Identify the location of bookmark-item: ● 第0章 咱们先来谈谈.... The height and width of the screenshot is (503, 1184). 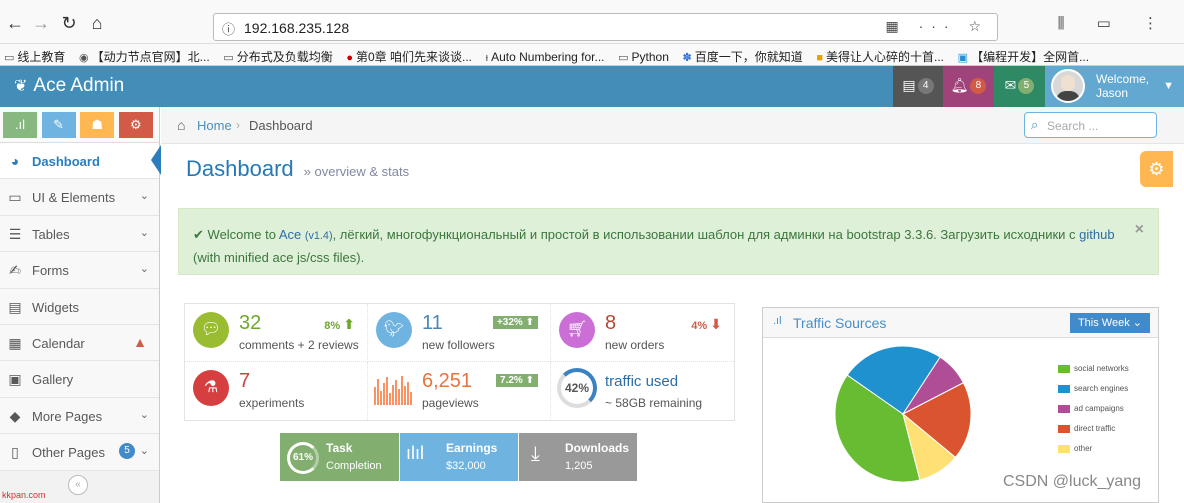
(410, 54).